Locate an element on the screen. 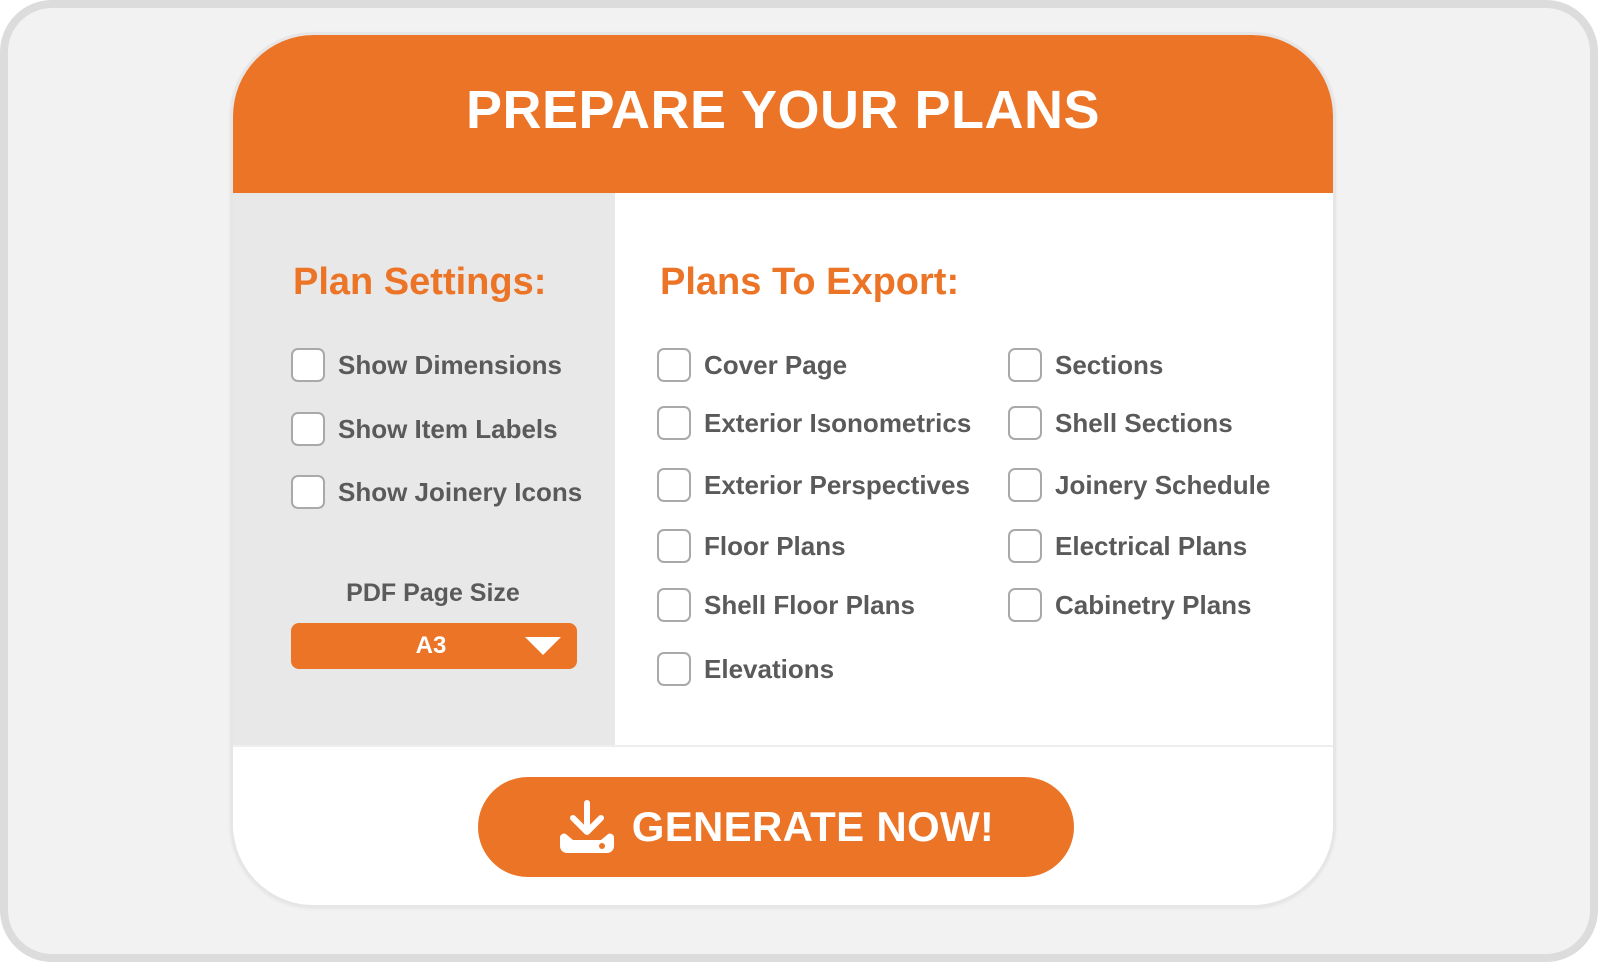  plans-to-export-title: Plans To Export: is located at coordinates (810, 282).